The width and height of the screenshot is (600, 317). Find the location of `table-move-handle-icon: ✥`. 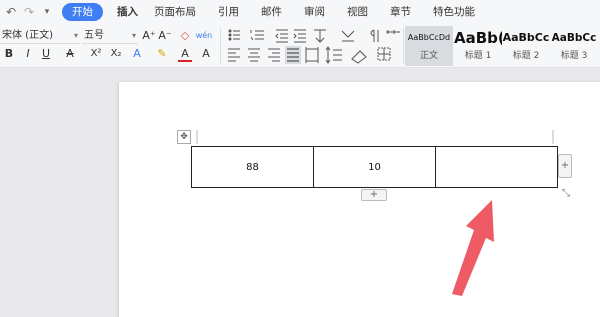

table-move-handle-icon: ✥ is located at coordinates (184, 137).